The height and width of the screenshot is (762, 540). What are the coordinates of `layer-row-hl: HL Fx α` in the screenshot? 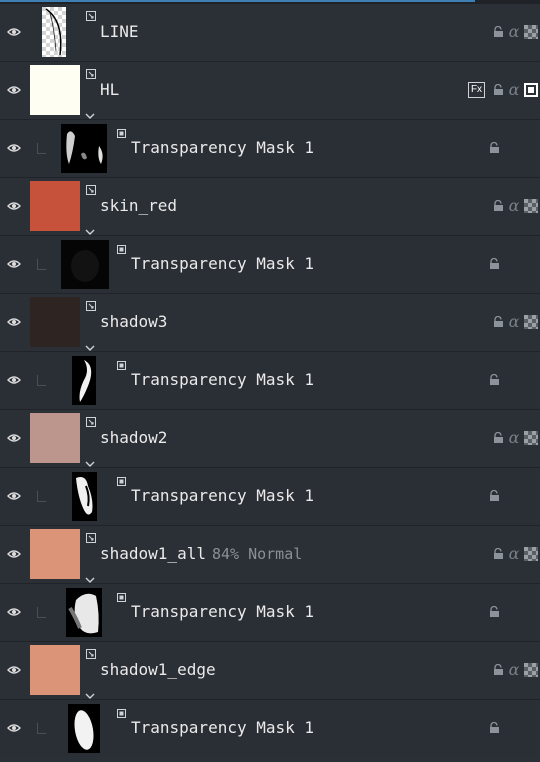 It's located at (270, 91).